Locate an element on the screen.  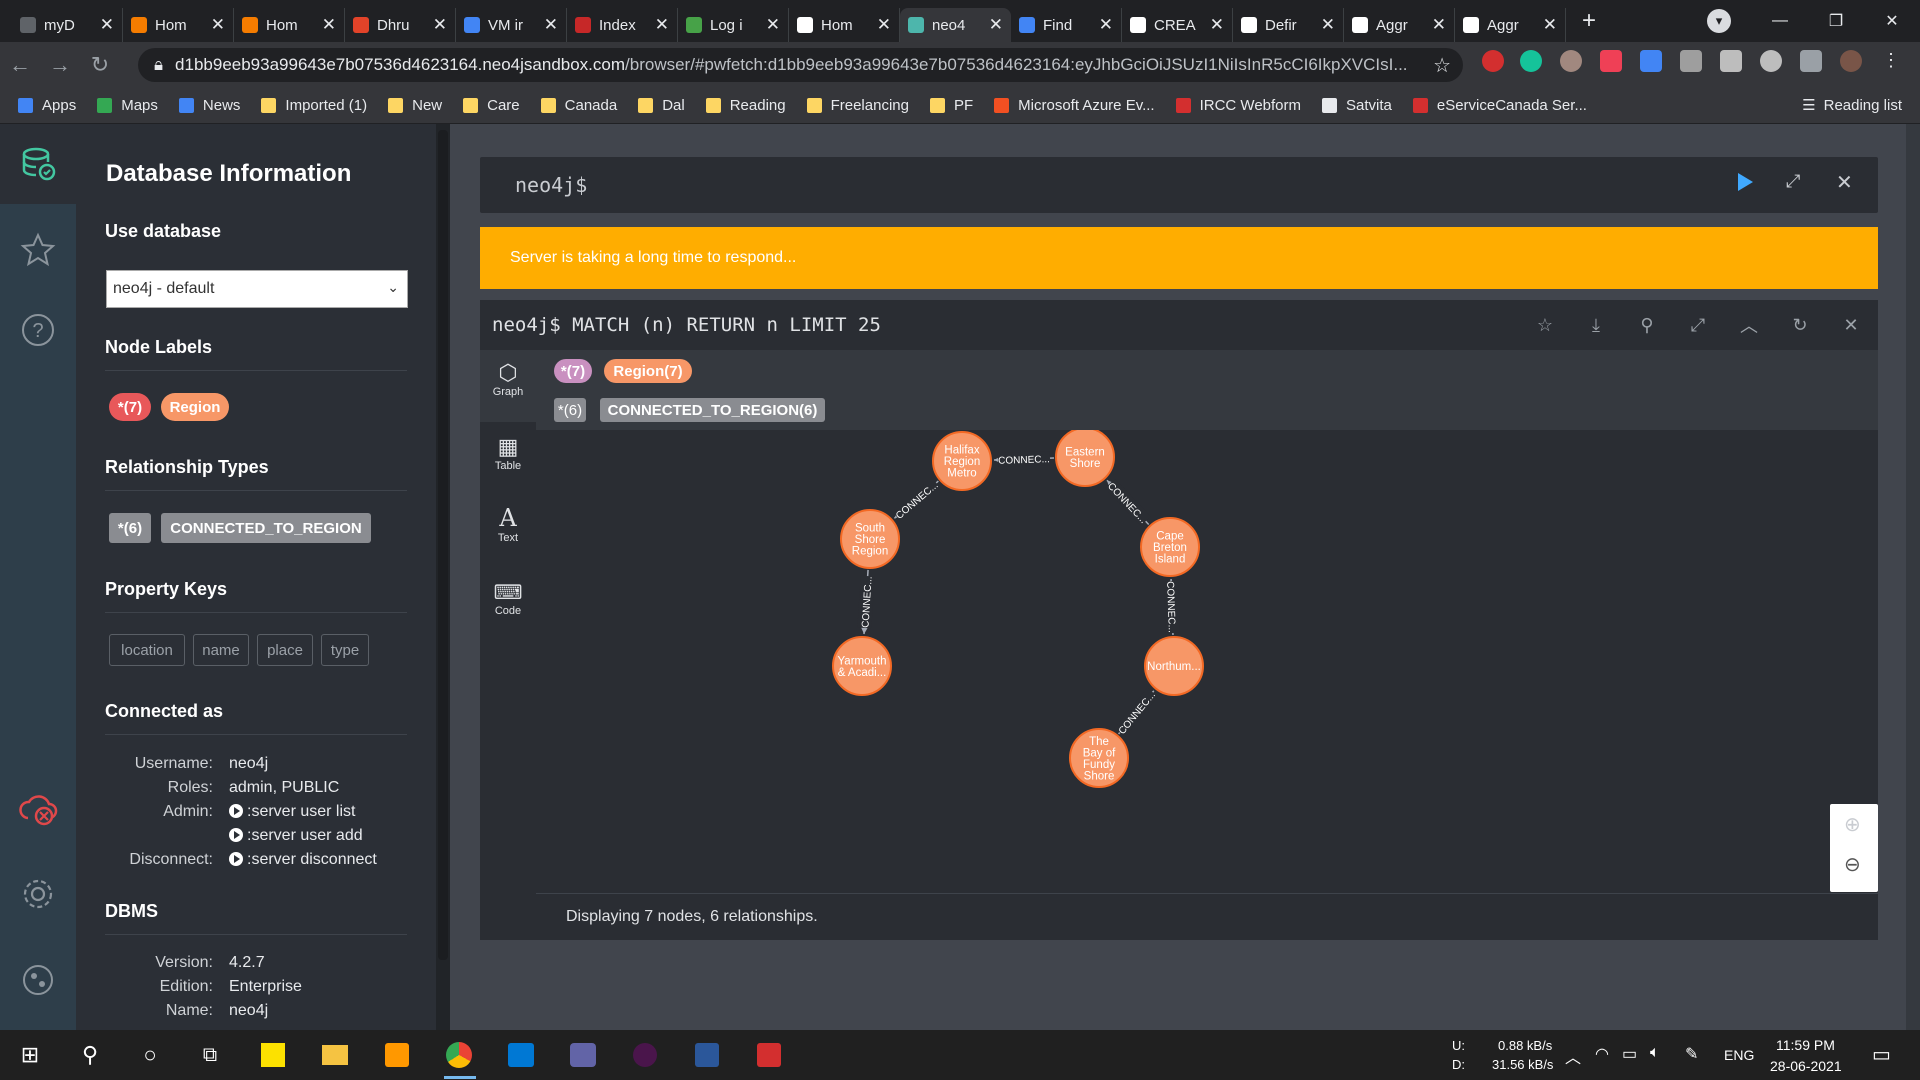
chrome-menu-icon: ⋮ is located at coordinates (1891, 61).